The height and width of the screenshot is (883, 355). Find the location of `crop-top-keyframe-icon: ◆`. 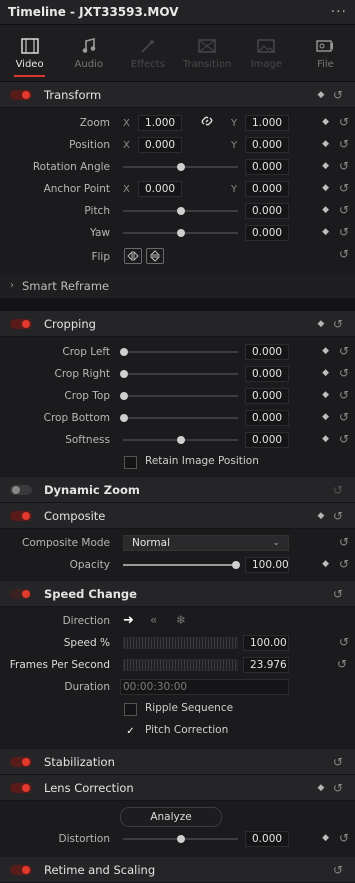

crop-top-keyframe-icon: ◆ is located at coordinates (325, 395).